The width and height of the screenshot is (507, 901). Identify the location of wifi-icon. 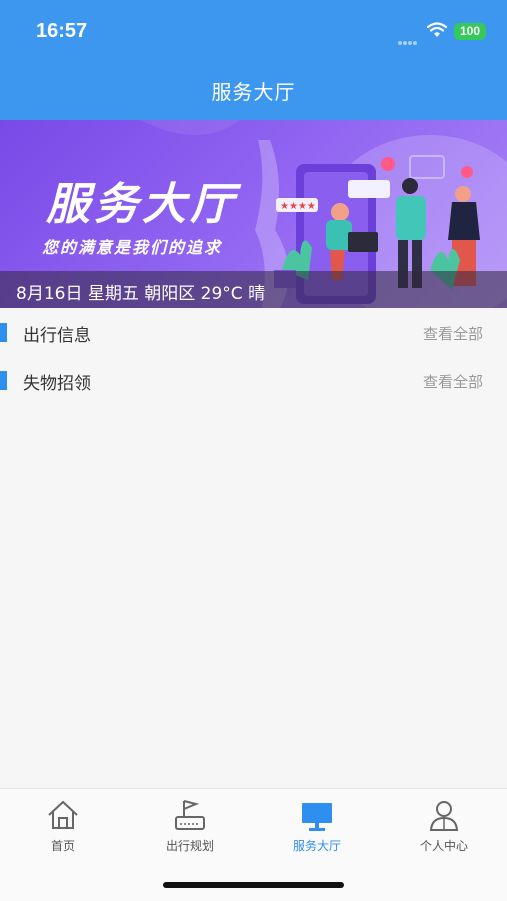
(437, 29).